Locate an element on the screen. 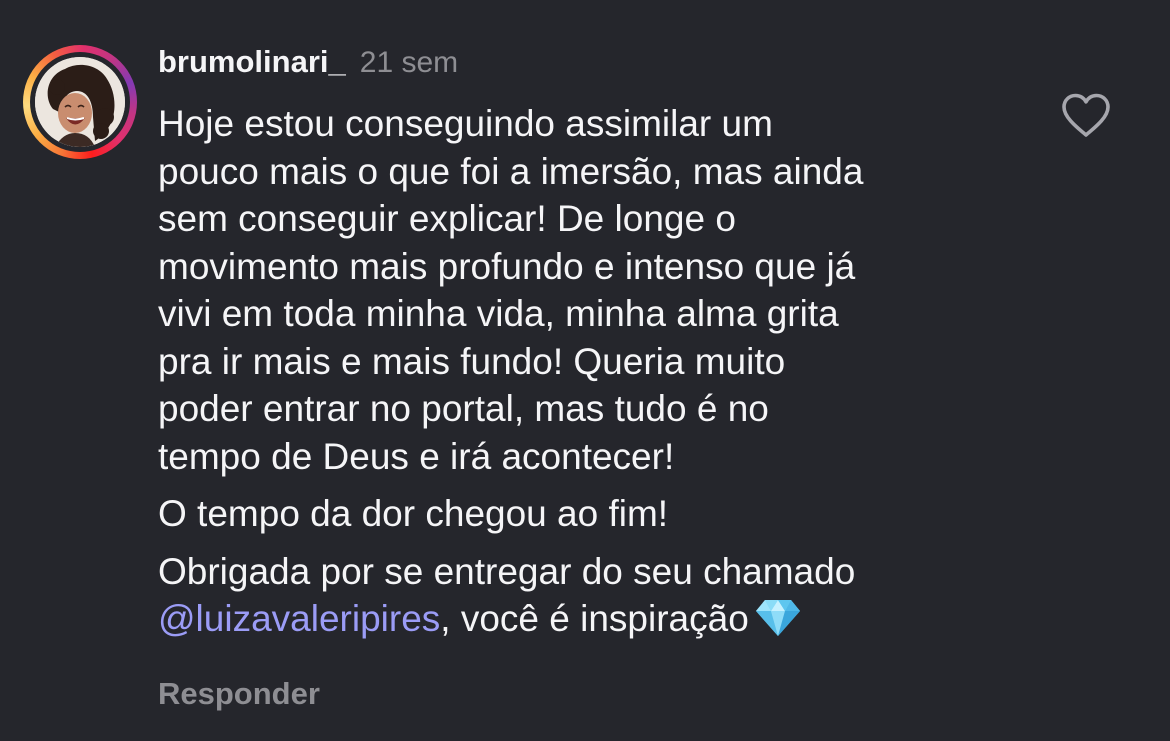  comment-header: brumolinari_ 21 sem is located at coordinates (308, 66).